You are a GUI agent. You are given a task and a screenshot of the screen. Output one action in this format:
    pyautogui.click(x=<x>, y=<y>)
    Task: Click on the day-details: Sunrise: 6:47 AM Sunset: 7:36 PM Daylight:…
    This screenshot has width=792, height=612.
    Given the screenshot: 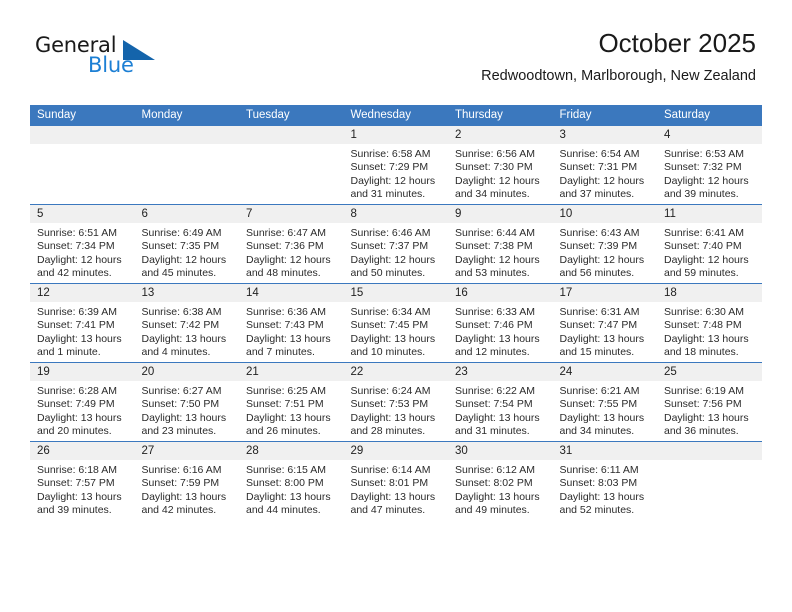 What is the action you would take?
    pyautogui.click(x=291, y=252)
    